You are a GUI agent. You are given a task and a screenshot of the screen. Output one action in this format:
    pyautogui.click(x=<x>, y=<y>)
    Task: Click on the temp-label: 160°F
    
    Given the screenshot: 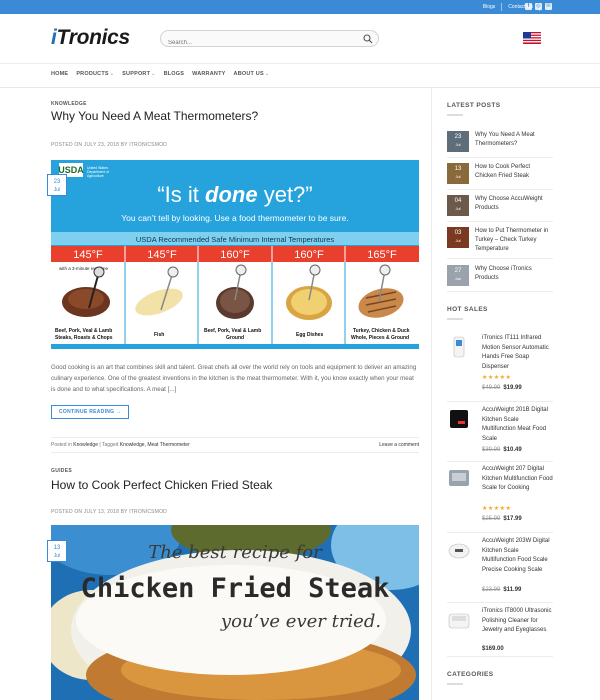 What is the action you would take?
    pyautogui.click(x=235, y=255)
    